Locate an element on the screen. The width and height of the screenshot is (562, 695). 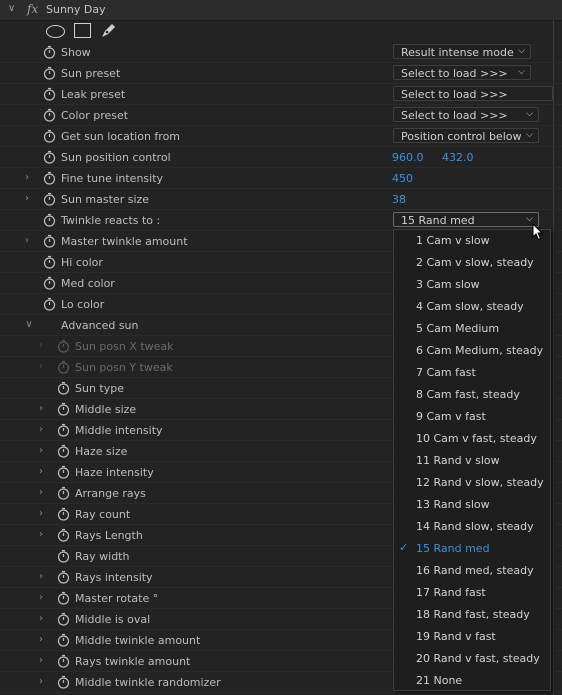
sun-preset-dropdown: Select to load >>> ⌵ is located at coordinates (462, 72).